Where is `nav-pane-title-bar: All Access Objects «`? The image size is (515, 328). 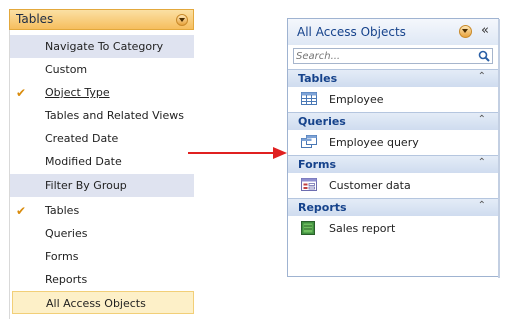 nav-pane-title-bar: All Access Objects « is located at coordinates (393, 32).